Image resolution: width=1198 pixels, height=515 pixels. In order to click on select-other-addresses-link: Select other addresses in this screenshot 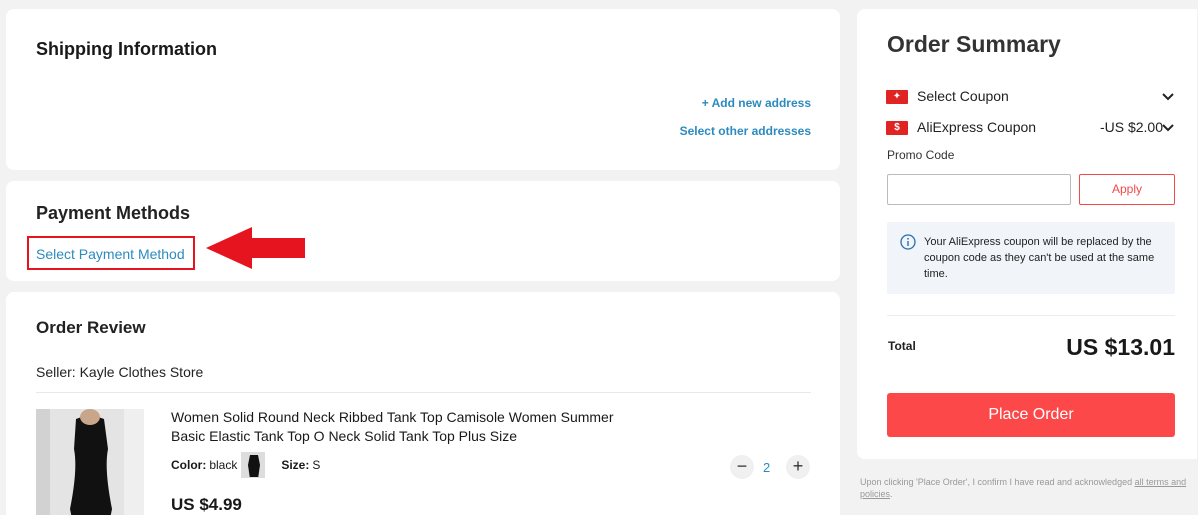, I will do `click(745, 131)`.